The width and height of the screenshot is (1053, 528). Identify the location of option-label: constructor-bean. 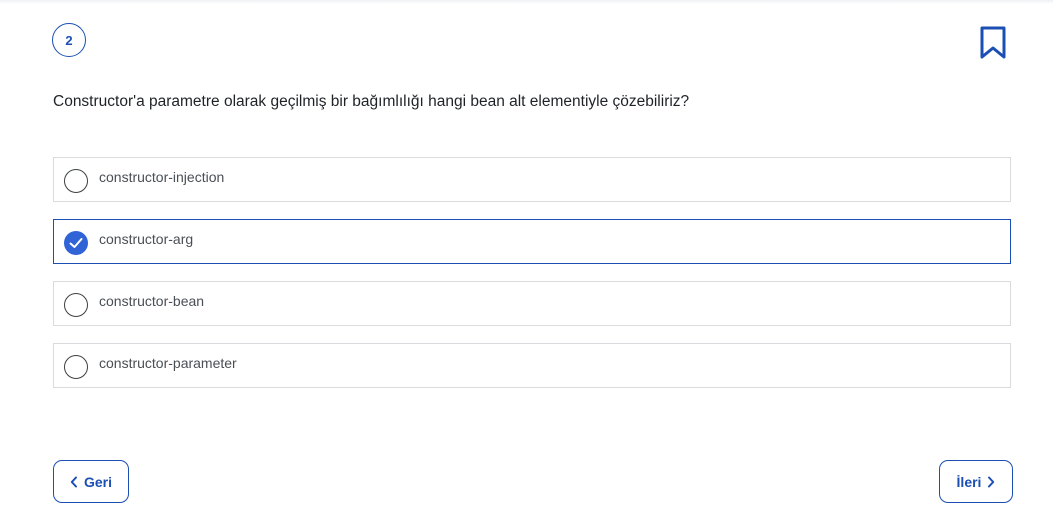
(152, 301).